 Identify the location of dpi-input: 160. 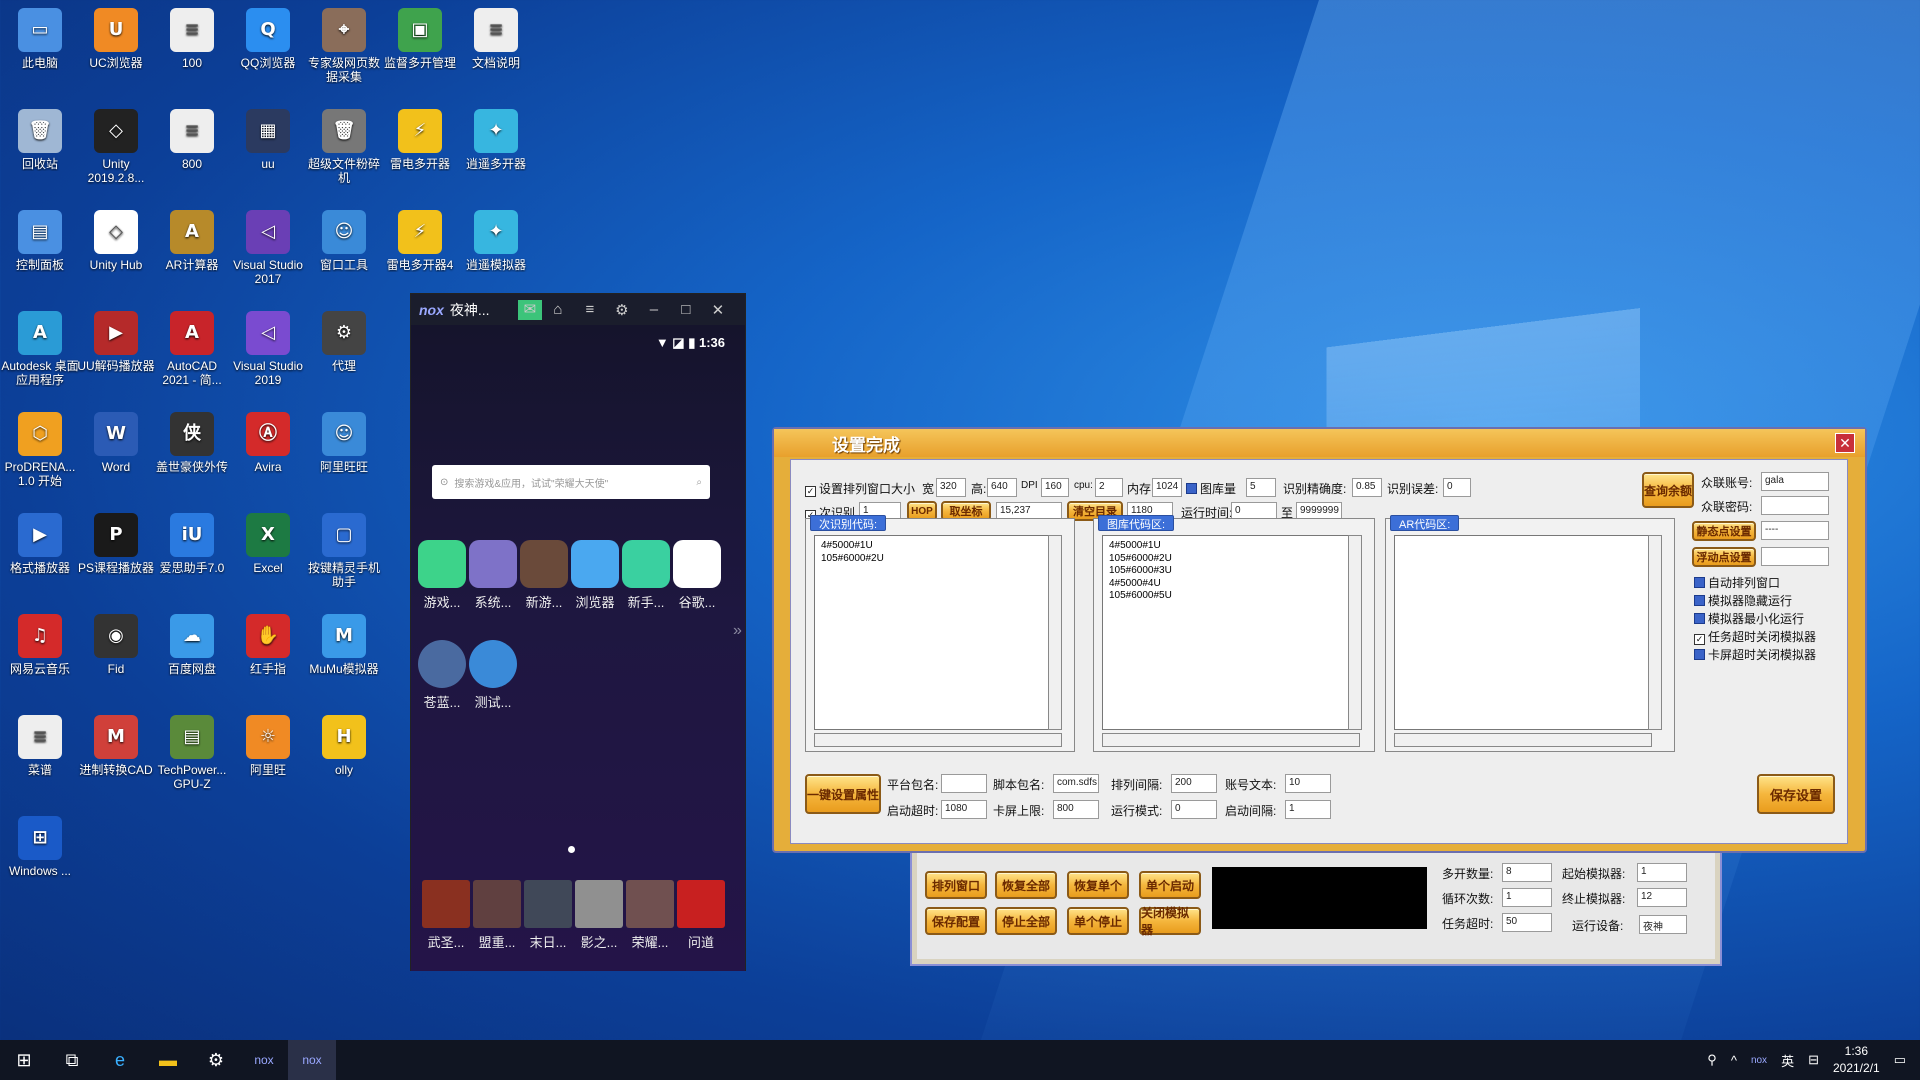
(1055, 487).